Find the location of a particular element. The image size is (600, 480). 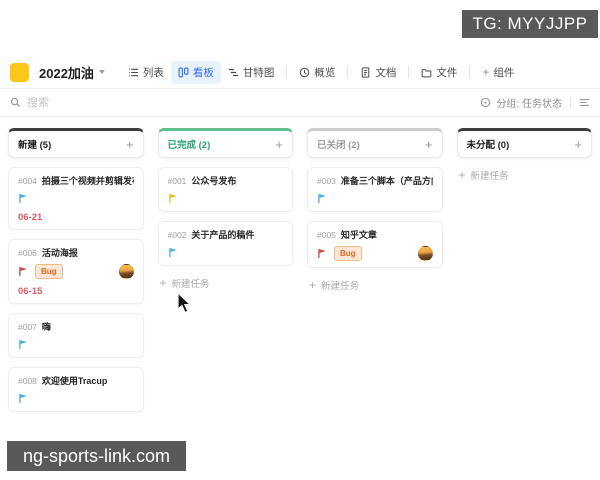

column-closed: 已关闭 (2) + #003 准备三个脚本（产品方向） #005 知乎文章 Bug + 新建任务 is located at coordinates (375, 210).